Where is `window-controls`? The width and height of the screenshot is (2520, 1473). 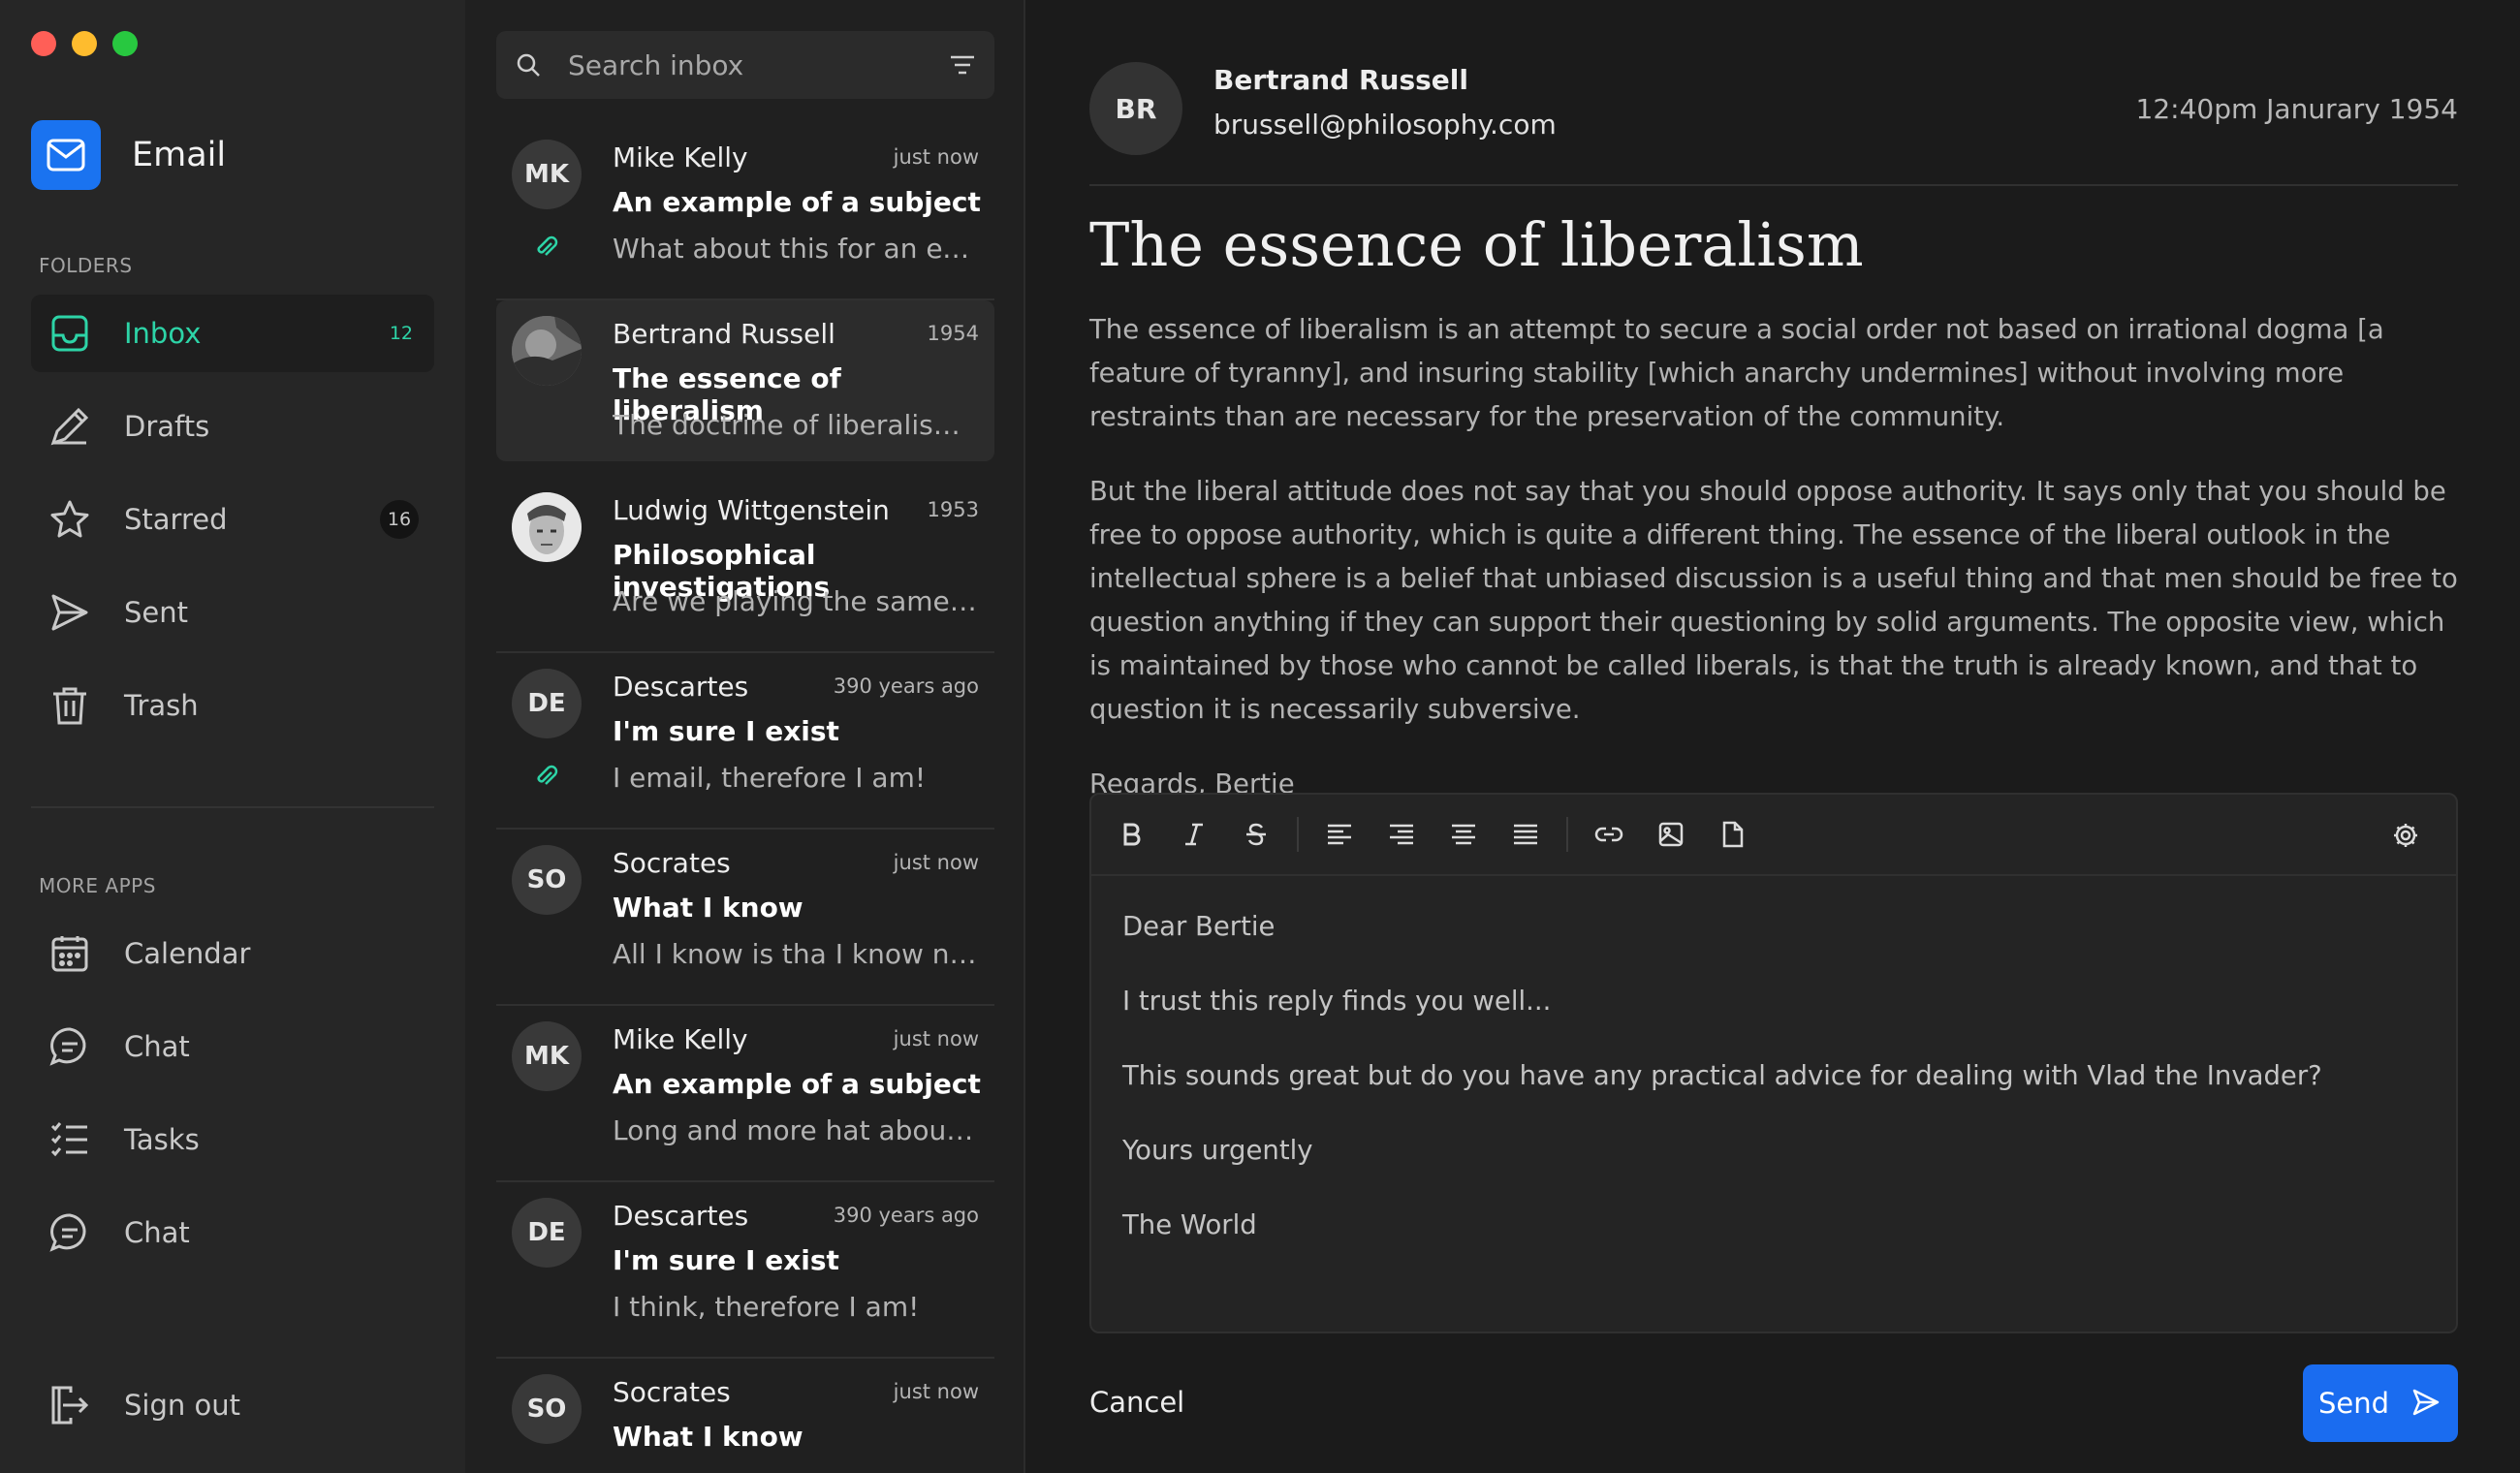
window-controls is located at coordinates (85, 43).